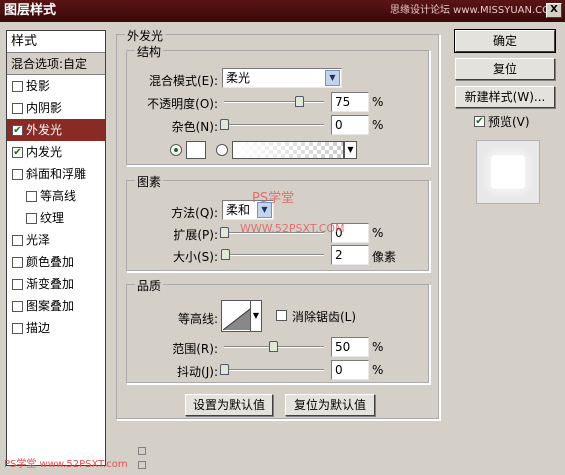 The image size is (565, 475). I want to click on gradient-radio, so click(222, 150).